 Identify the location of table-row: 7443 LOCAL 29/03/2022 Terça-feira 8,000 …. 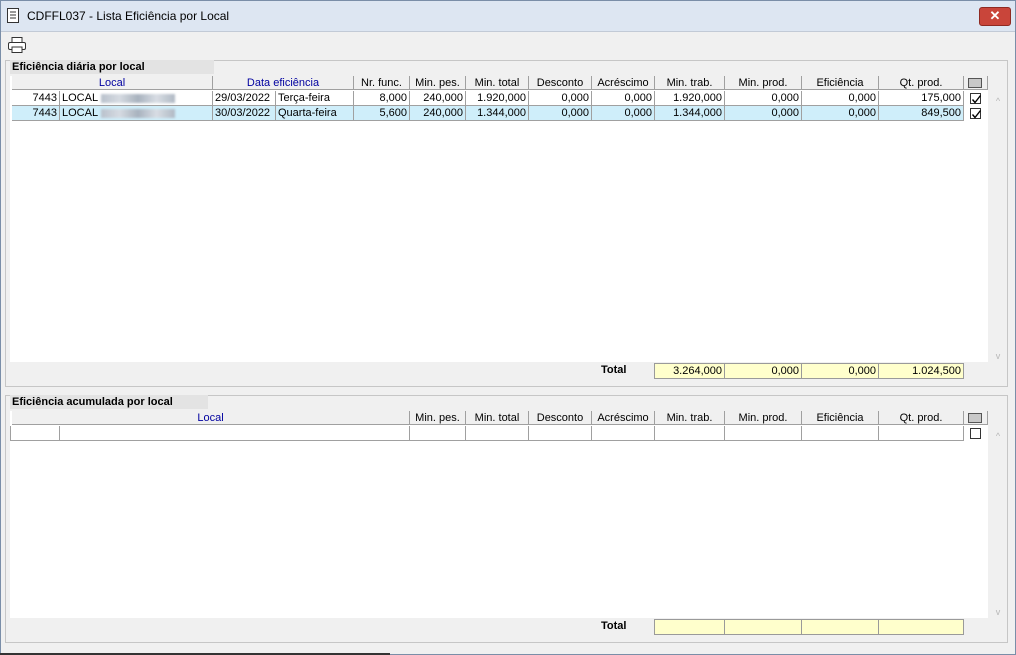
(499, 98).